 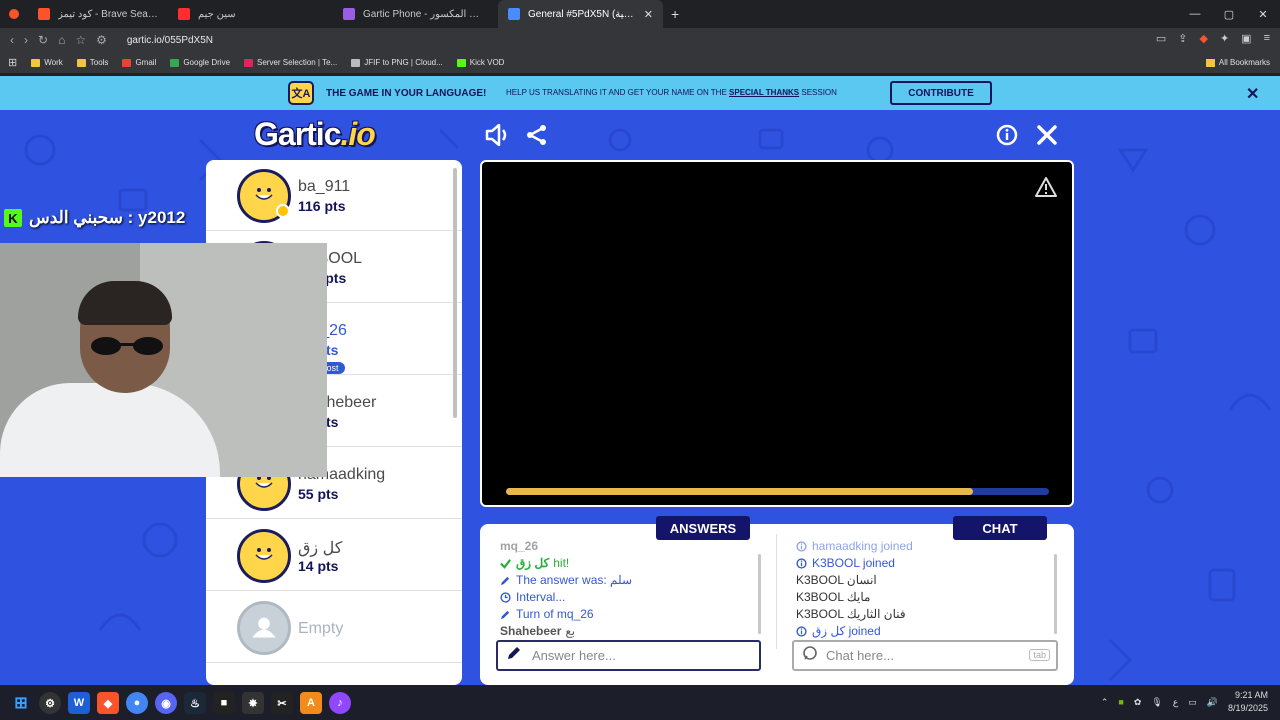 I want to click on display-icon: ▭, so click(x=1192, y=702).